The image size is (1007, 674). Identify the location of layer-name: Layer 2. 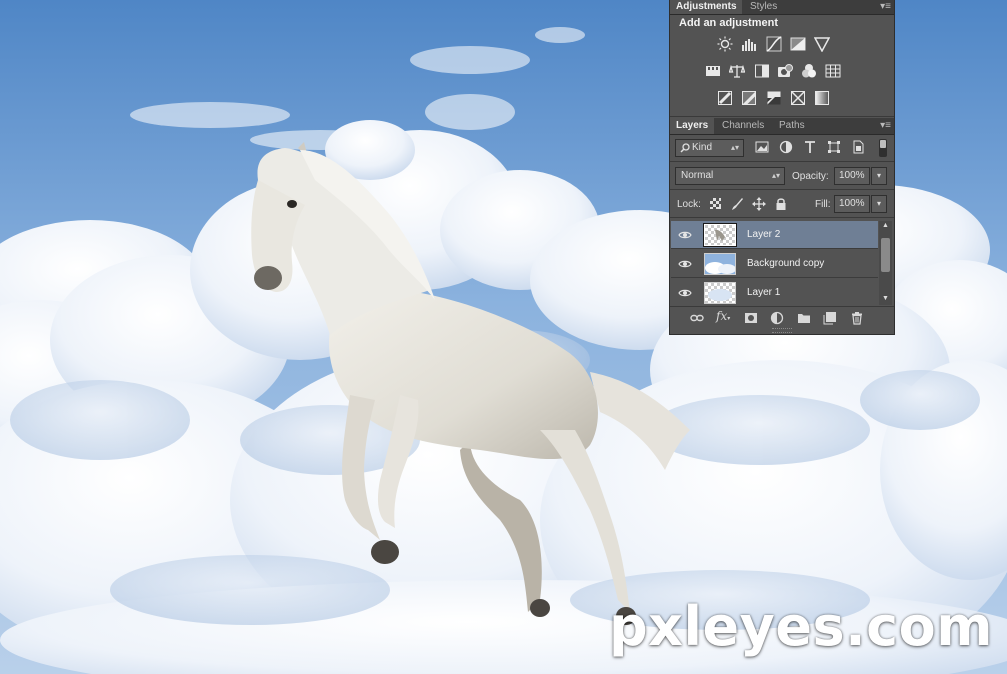
(764, 234).